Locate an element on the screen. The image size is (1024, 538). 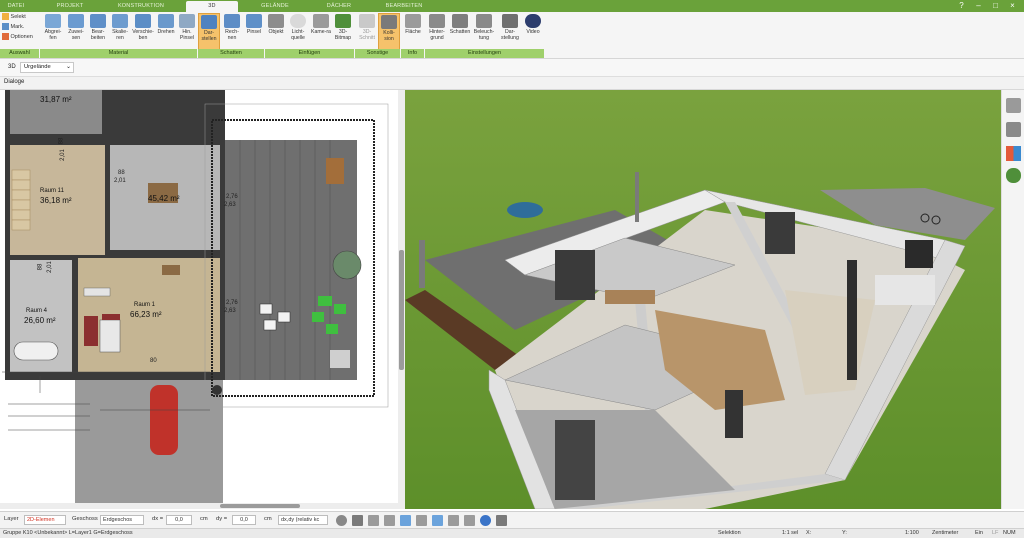
bearbeiten-button: Bear-beiten is located at coordinates (98, 32).